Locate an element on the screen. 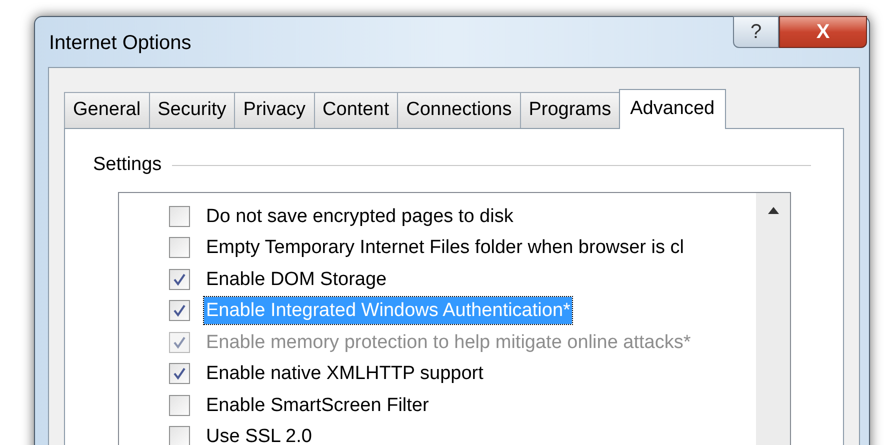  help-button: ? is located at coordinates (756, 32).